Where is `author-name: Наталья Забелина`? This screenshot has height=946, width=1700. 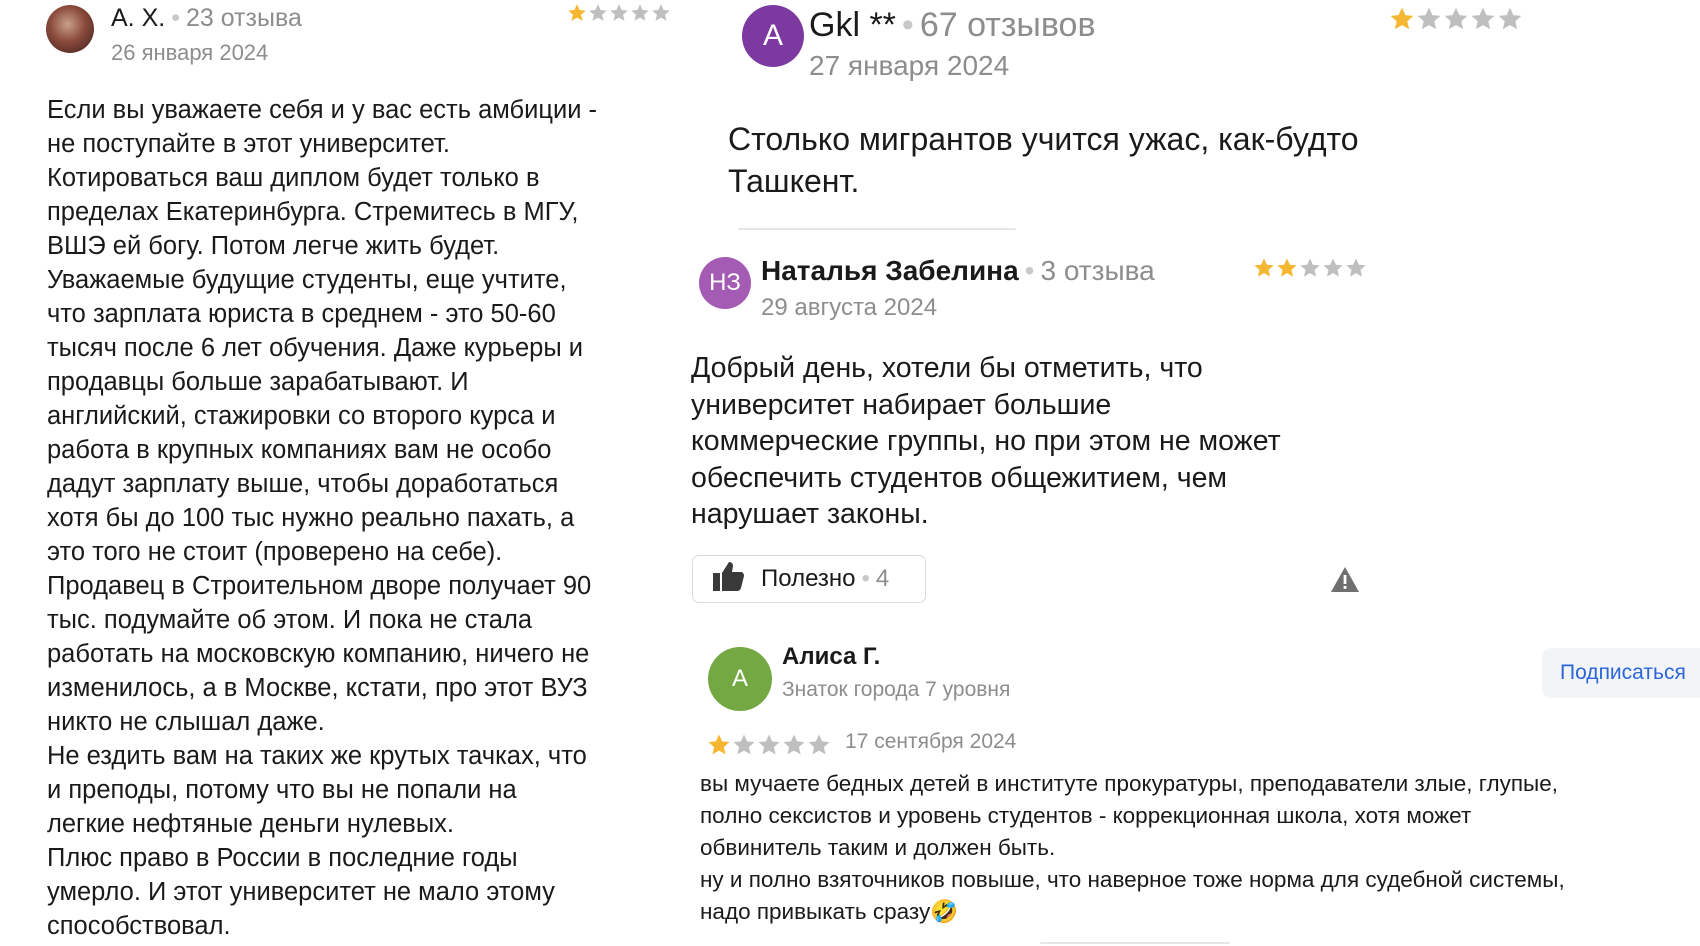 author-name: Наталья Забелина is located at coordinates (890, 270).